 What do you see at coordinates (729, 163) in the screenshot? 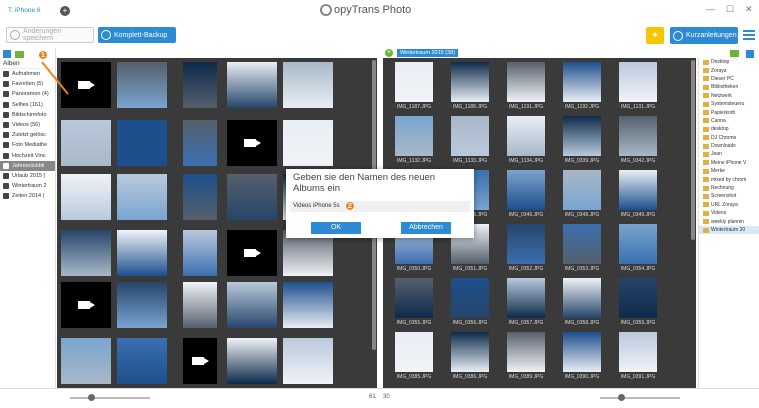
I see `tree-item: Meine iPhone V` at bounding box center [729, 163].